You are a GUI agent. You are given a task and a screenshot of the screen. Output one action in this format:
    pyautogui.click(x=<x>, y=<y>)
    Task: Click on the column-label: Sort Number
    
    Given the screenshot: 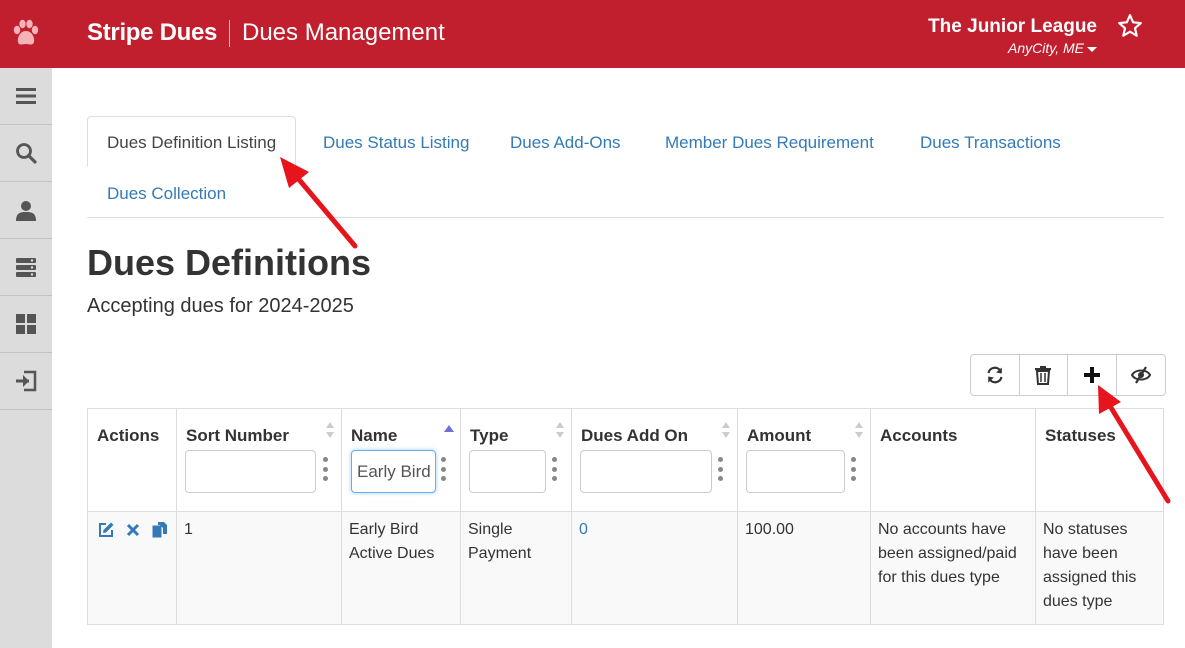 What is the action you would take?
    pyautogui.click(x=237, y=435)
    